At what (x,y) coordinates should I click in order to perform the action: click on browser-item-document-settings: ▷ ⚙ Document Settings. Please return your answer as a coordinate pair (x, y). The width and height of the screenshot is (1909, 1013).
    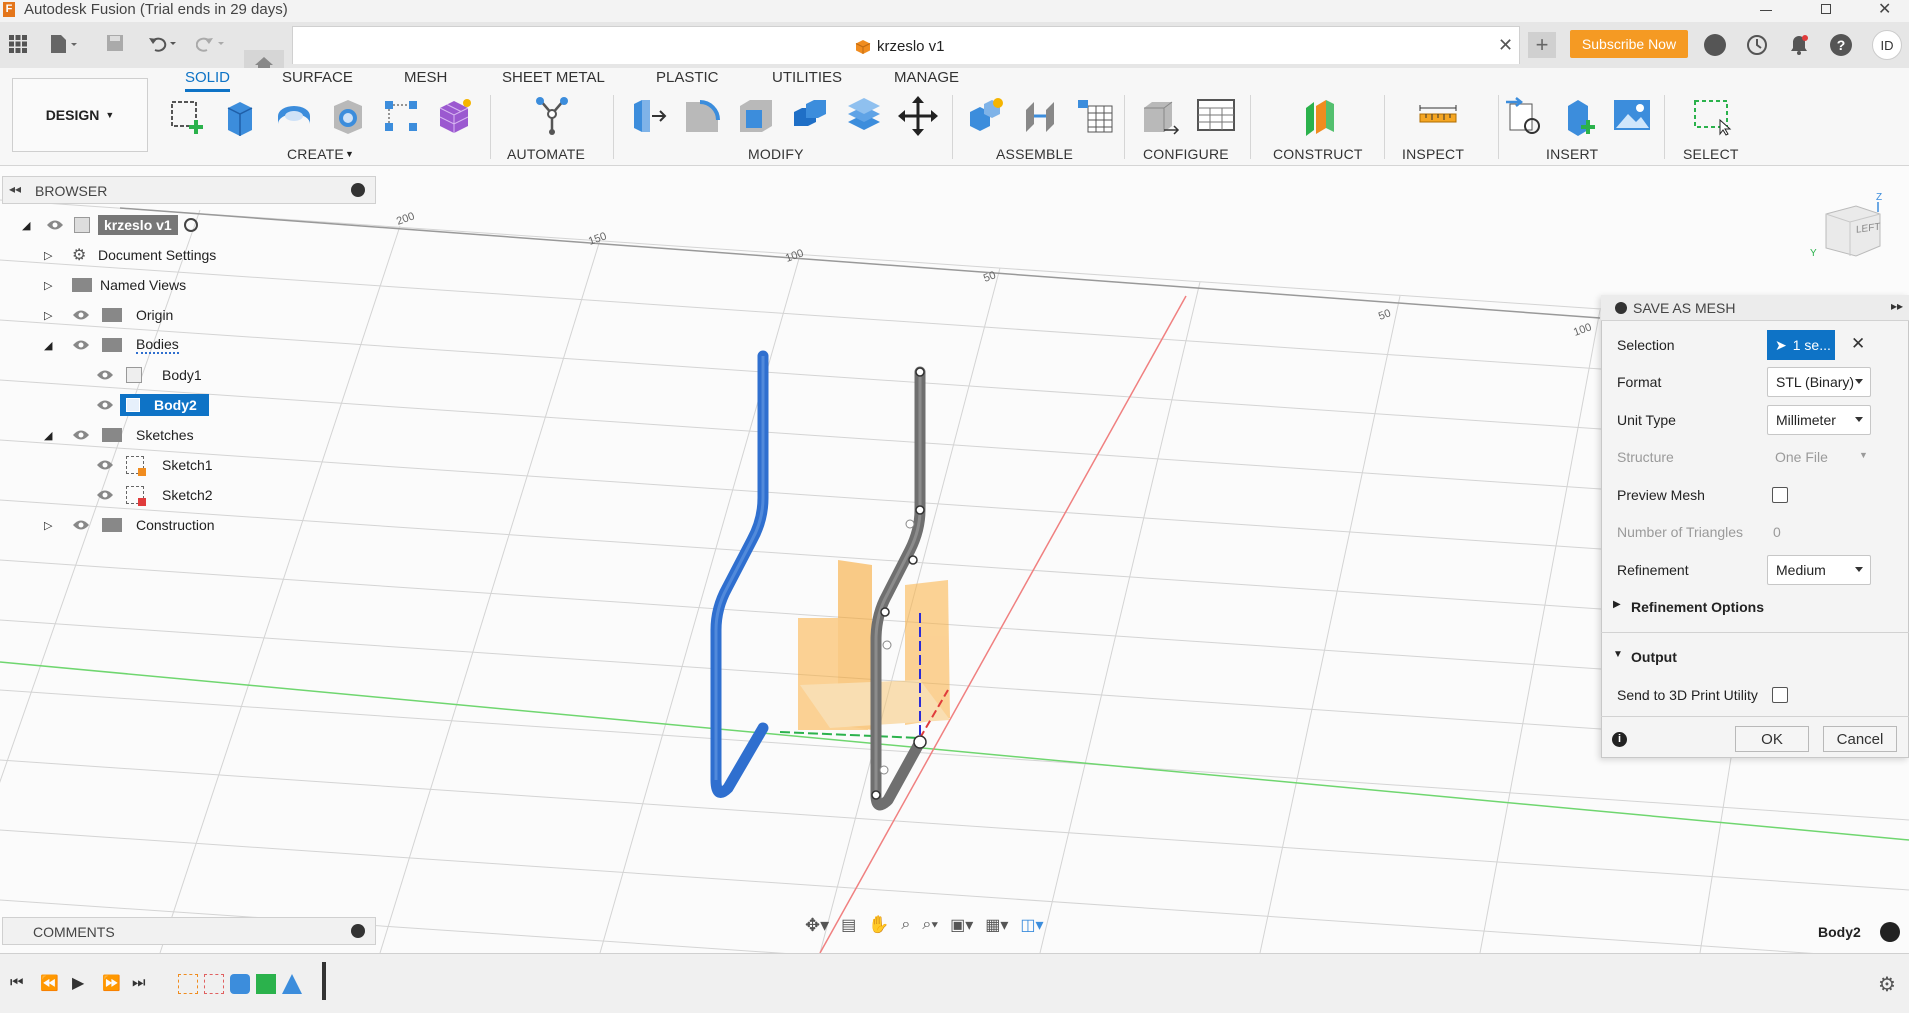
    Looking at the image, I should click on (130, 255).